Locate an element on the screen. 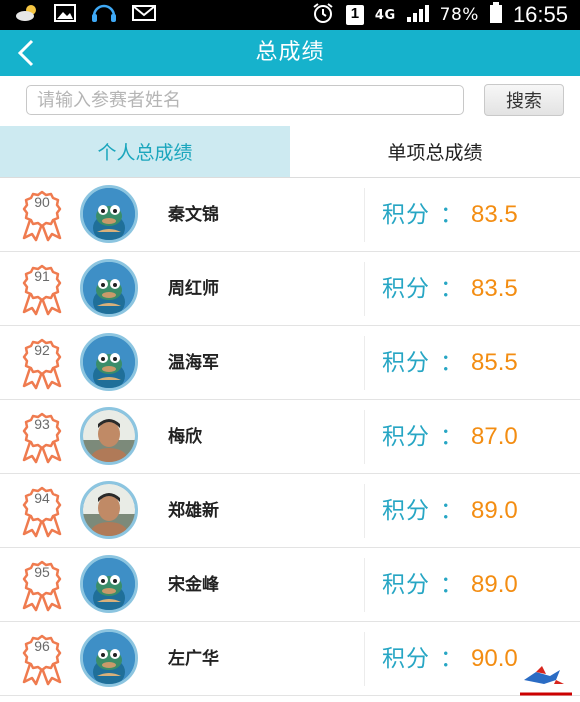 The height and width of the screenshot is (702, 580). weather-icon is located at coordinates (27, 15).